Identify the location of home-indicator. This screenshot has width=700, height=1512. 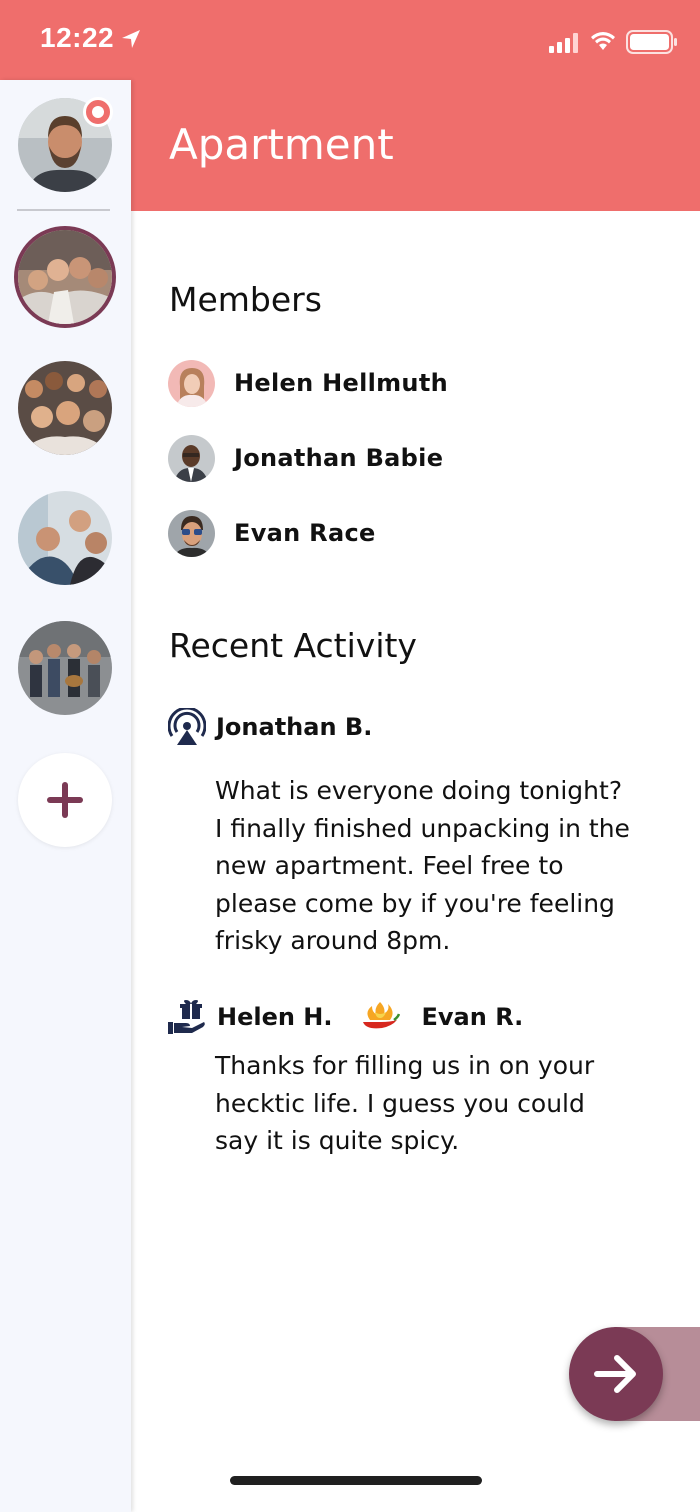
(356, 1480).